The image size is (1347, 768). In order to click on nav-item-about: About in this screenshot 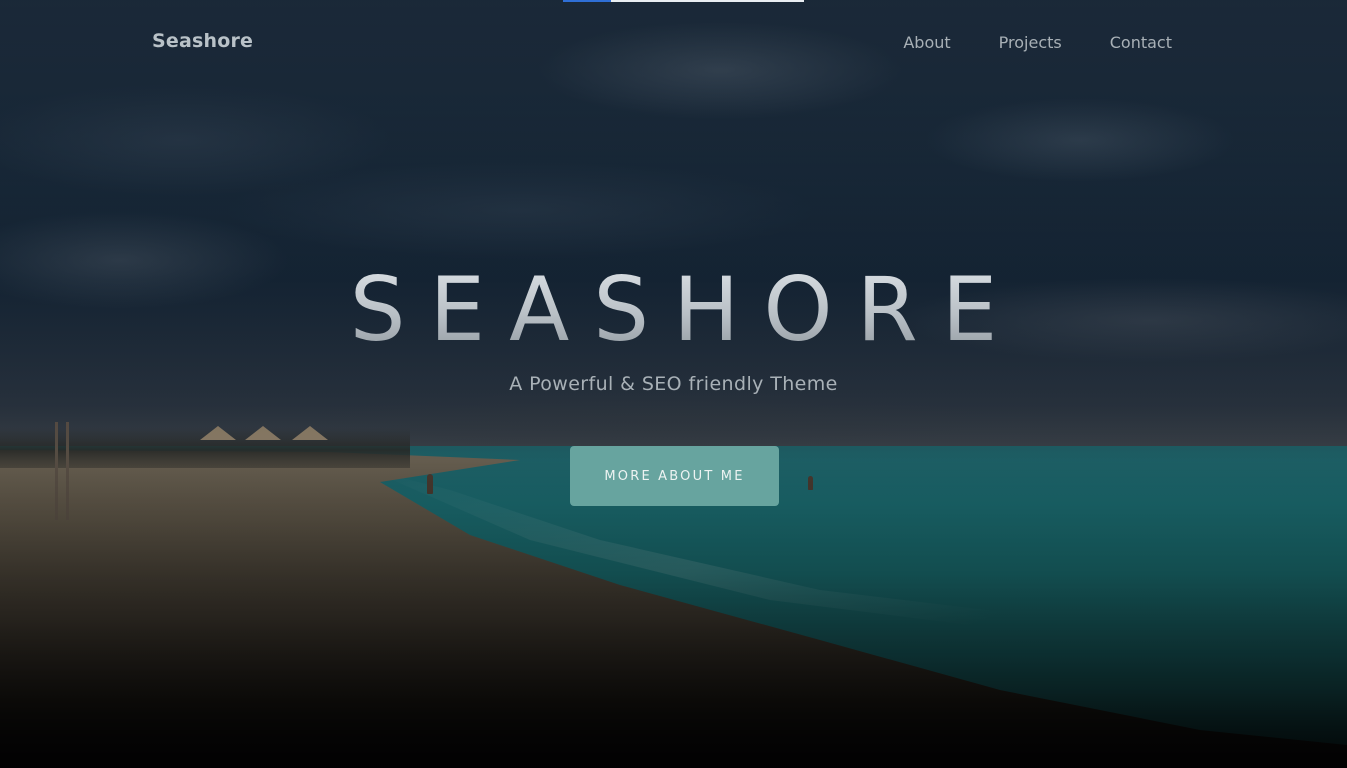, I will do `click(926, 42)`.